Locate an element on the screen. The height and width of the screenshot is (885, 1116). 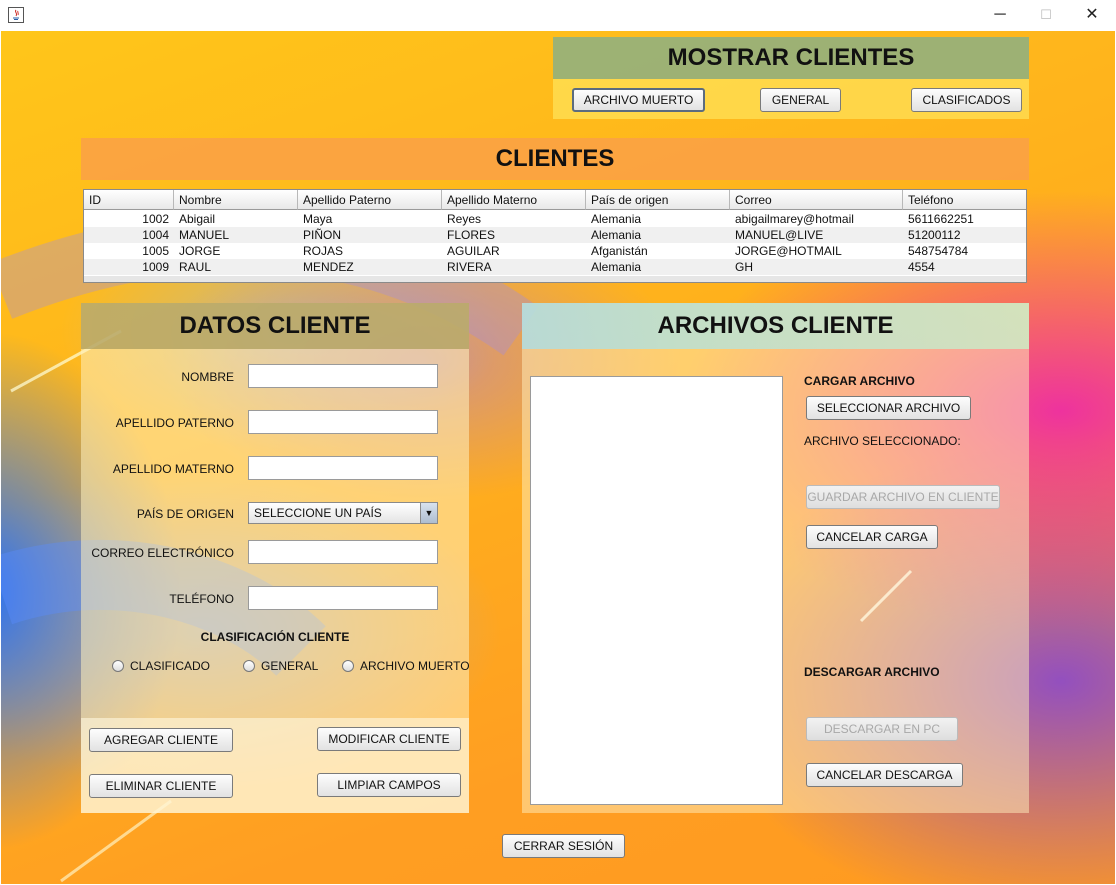
chevron-down-icon: ▼ is located at coordinates (428, 513).